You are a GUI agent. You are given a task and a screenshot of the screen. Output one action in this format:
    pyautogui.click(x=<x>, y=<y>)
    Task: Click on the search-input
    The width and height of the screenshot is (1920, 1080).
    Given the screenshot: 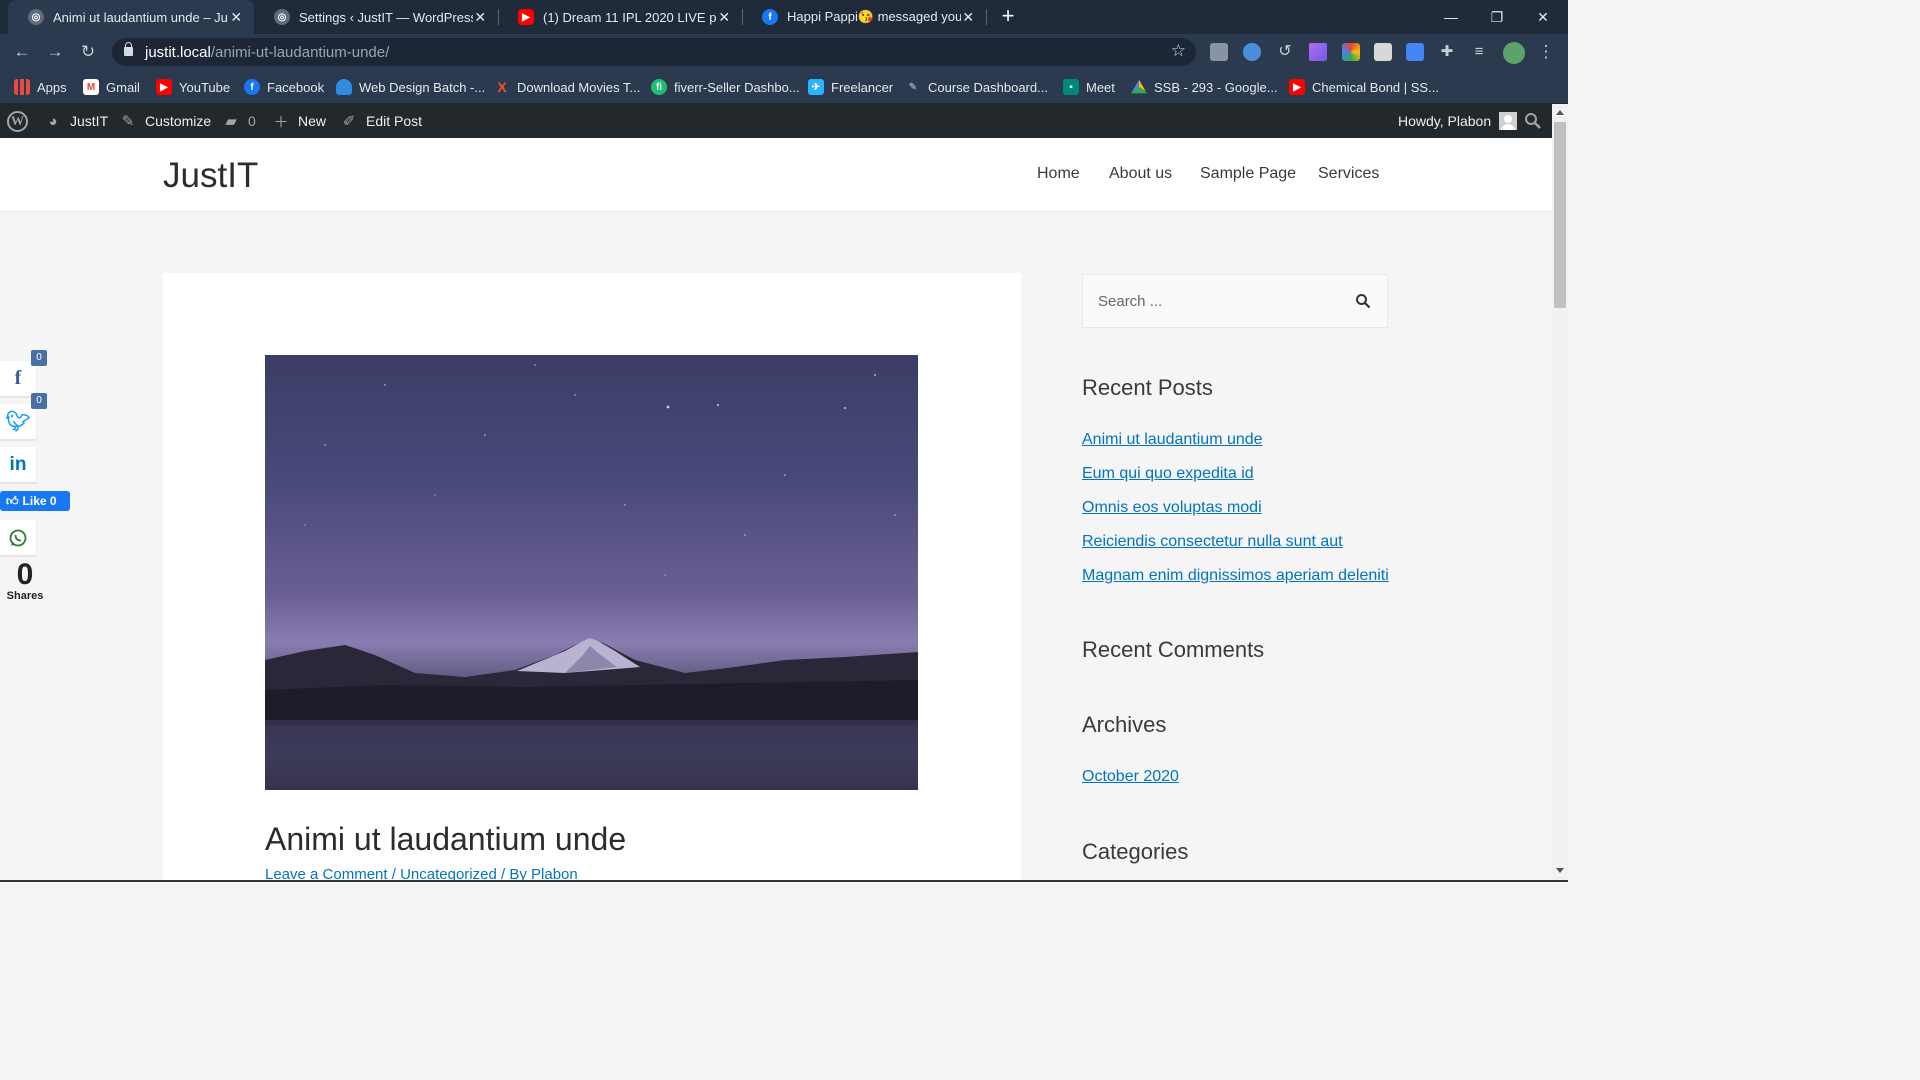 What is the action you would take?
    pyautogui.click(x=1213, y=301)
    